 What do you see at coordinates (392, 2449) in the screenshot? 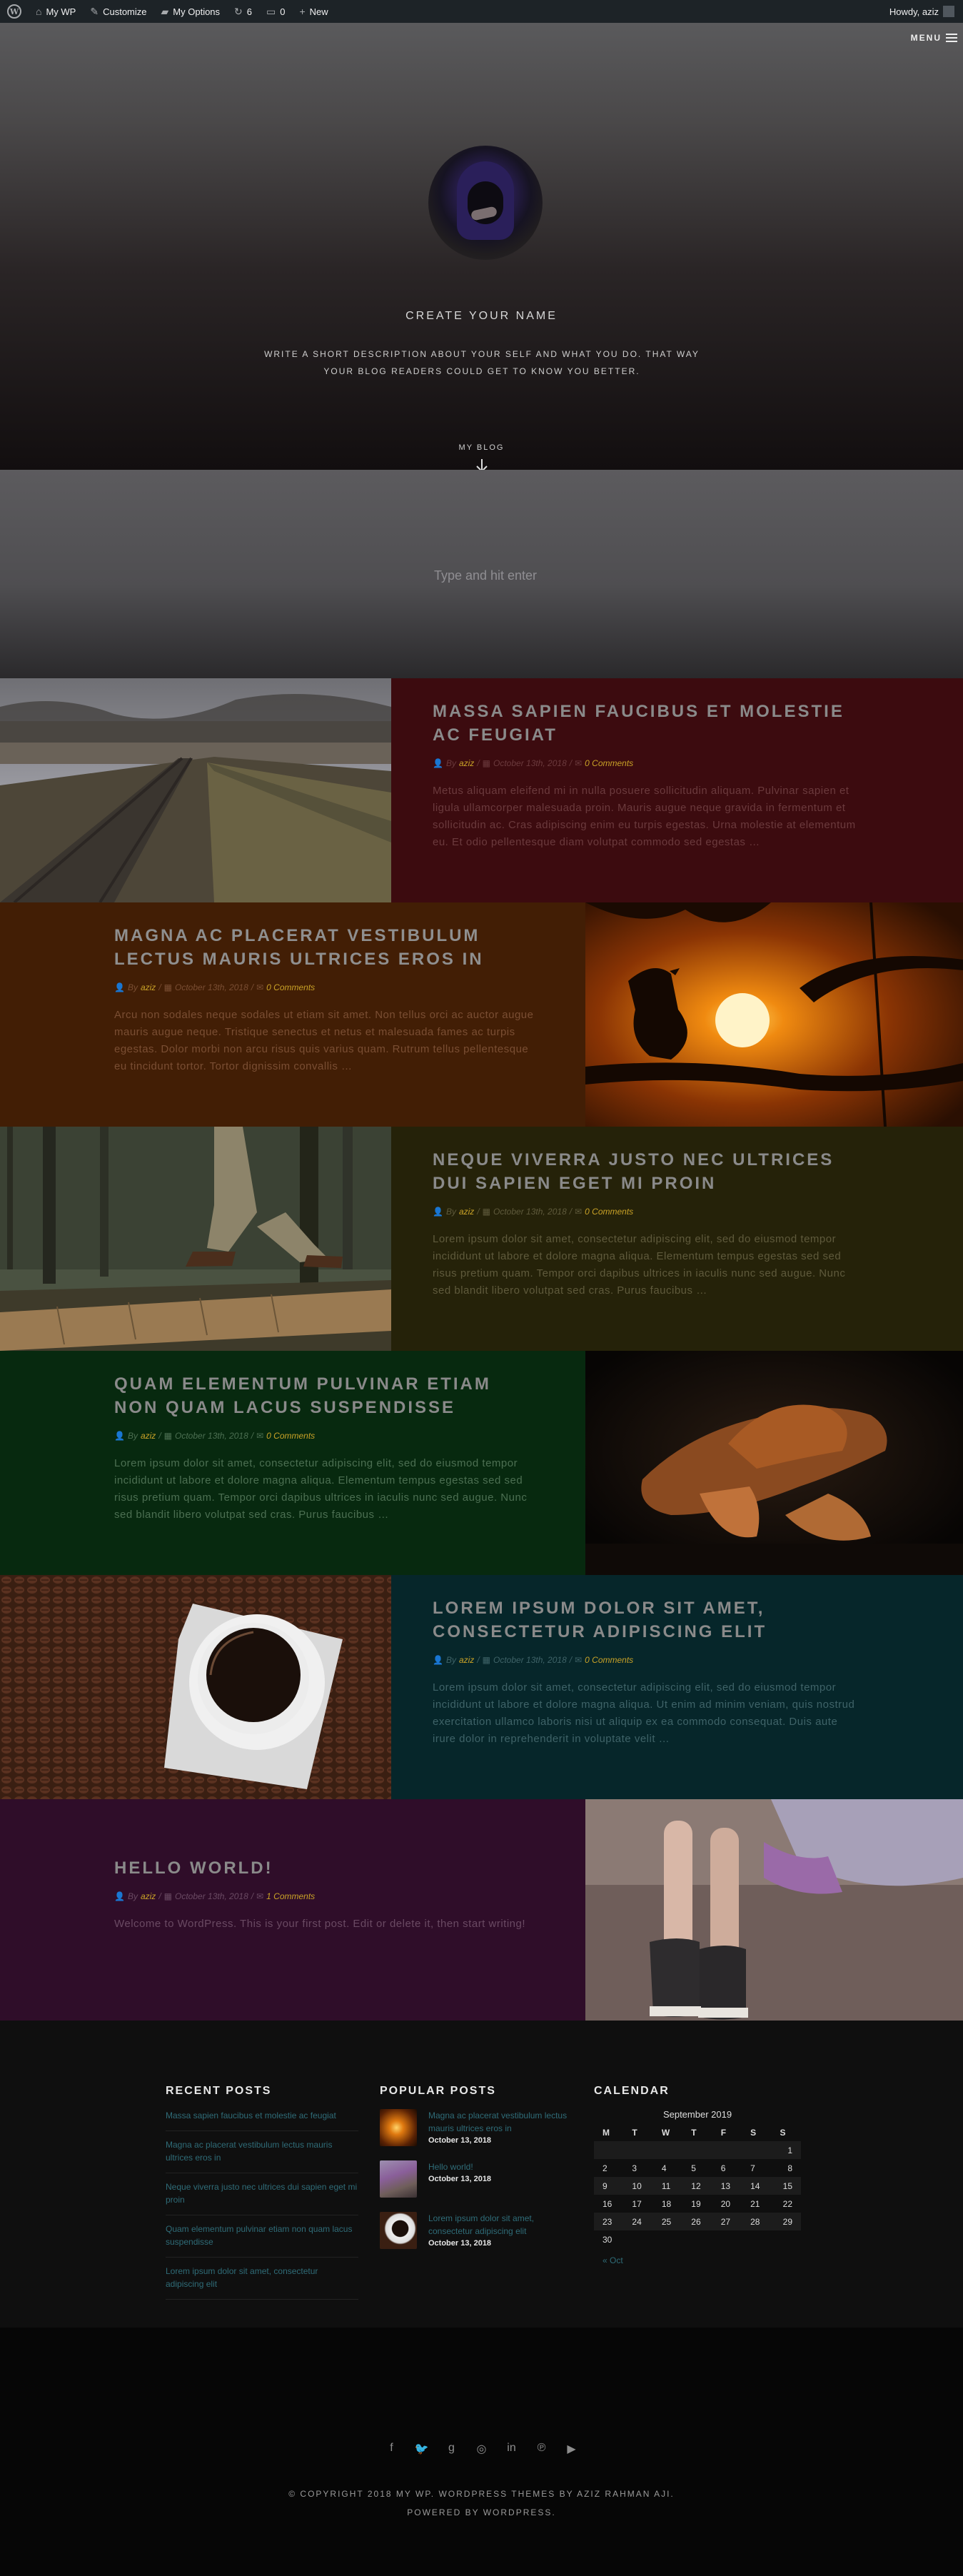
I see `facebook-icon: f` at bounding box center [392, 2449].